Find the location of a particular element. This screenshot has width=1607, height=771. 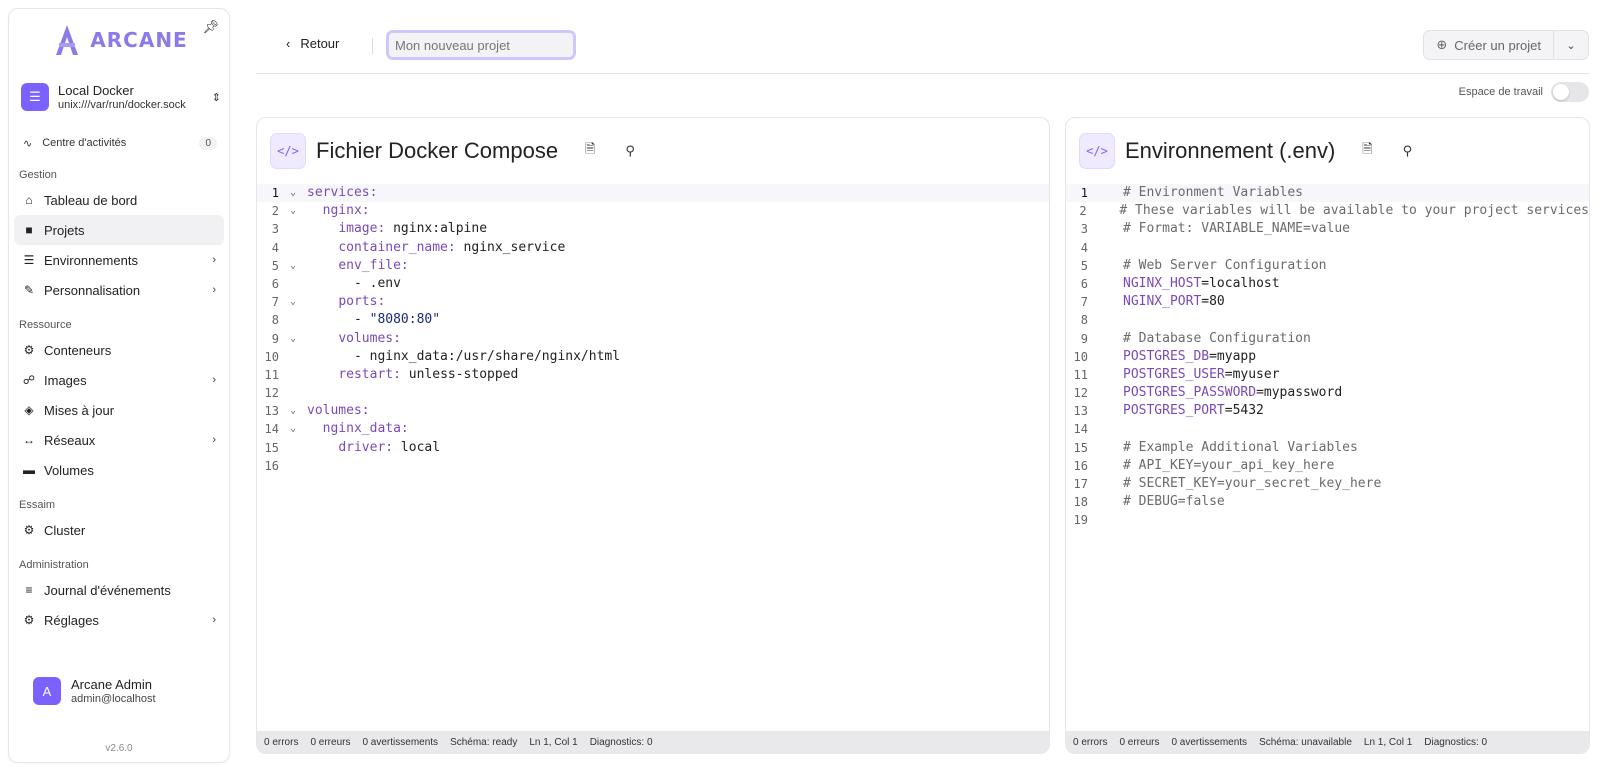

code-token: # DEBUG=false is located at coordinates (1174, 502).